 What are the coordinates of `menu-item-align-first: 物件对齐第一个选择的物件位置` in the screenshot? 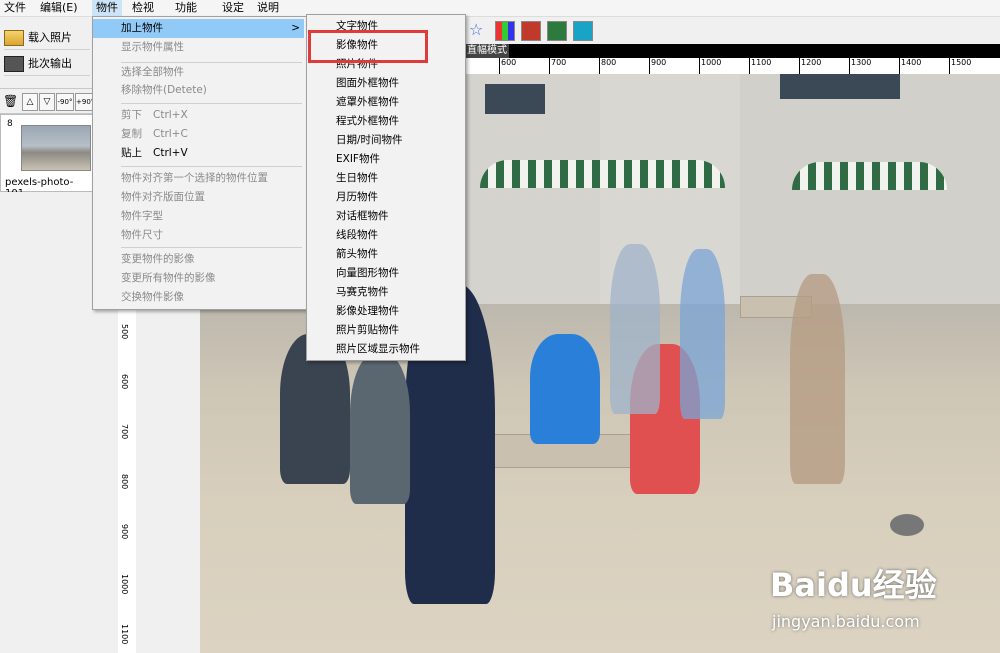 It's located at (180, 178).